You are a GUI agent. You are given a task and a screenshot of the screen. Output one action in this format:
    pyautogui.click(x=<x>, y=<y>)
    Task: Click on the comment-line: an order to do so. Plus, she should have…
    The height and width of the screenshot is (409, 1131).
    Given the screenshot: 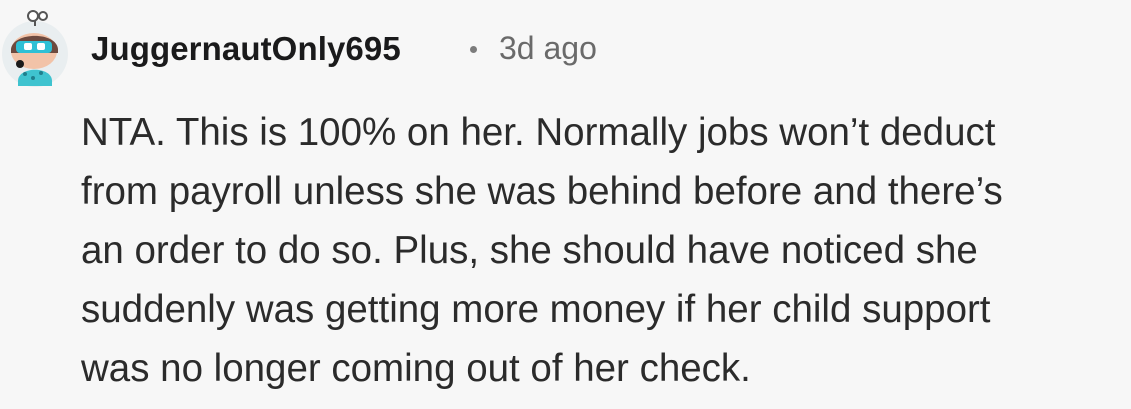 What is the action you would take?
    pyautogui.click(x=529, y=250)
    